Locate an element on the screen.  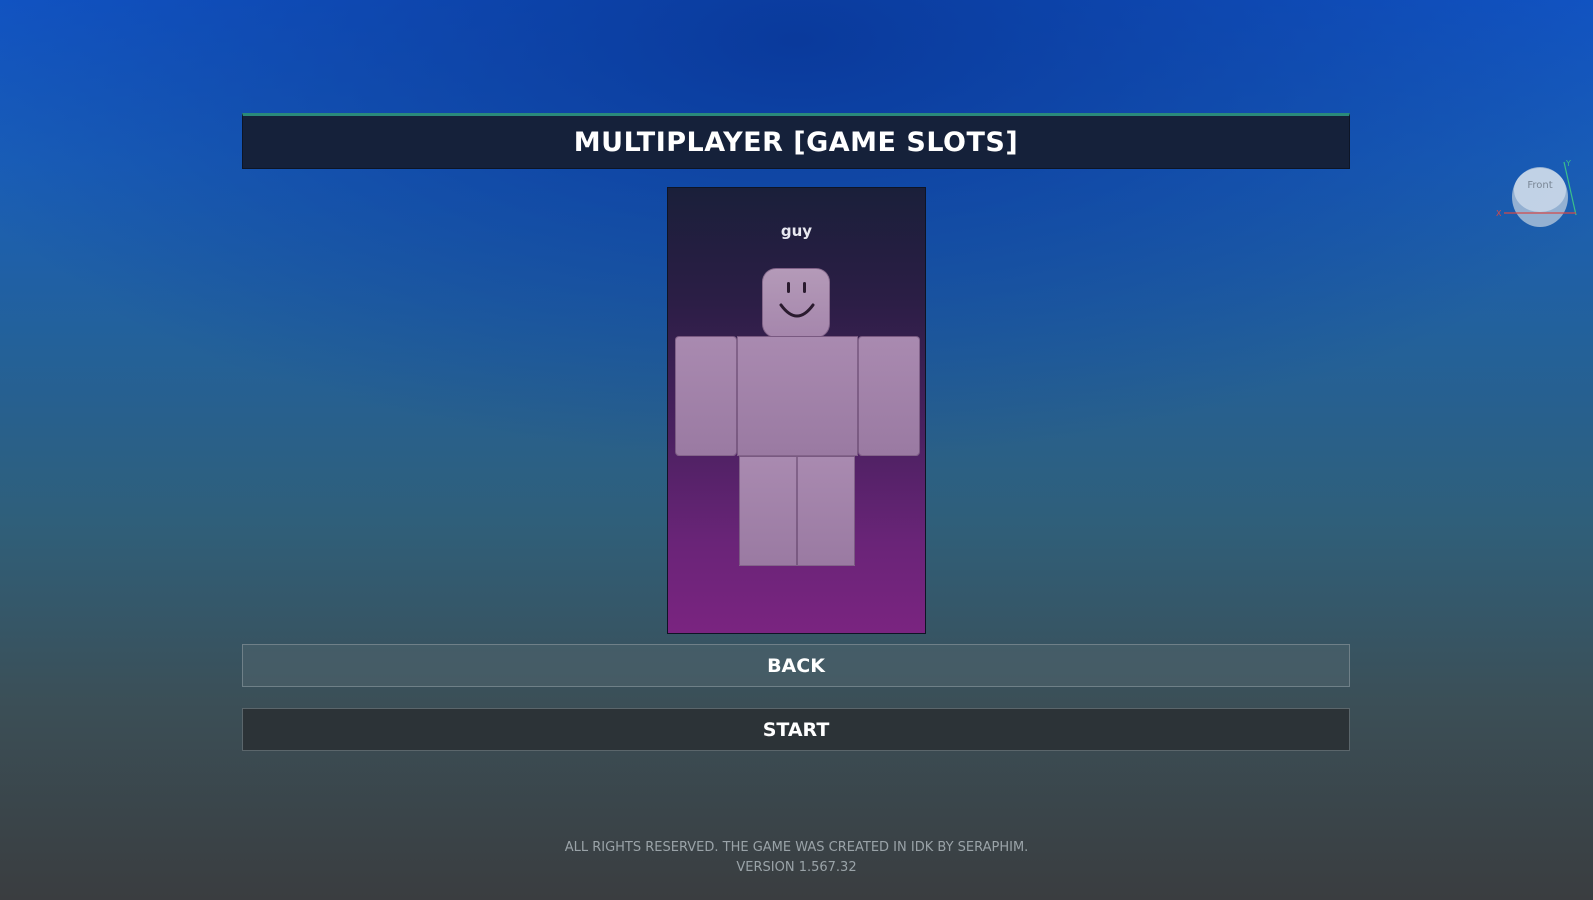
title-bar: MULTIPLAYER [GAME SLOTS] is located at coordinates (796, 141).